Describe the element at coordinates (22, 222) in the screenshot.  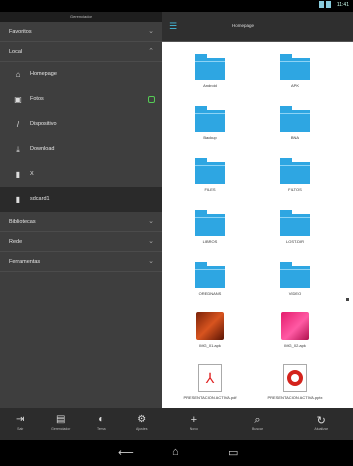
I see `section-label: Bibliotecas` at that location.